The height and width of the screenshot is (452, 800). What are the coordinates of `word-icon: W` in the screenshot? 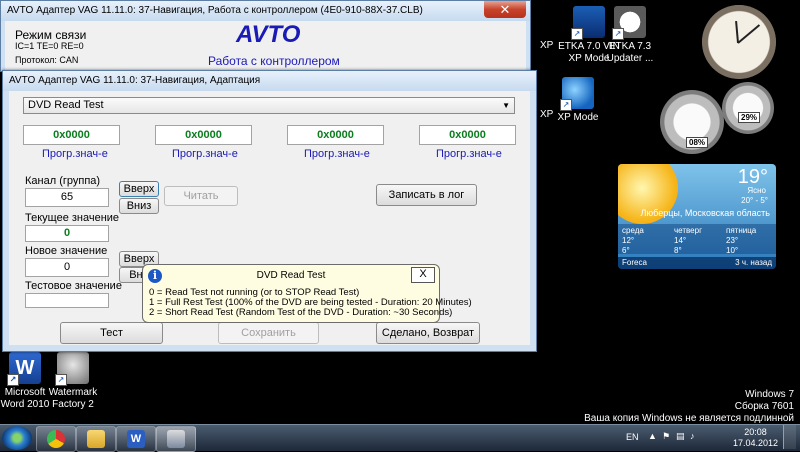 It's located at (136, 439).